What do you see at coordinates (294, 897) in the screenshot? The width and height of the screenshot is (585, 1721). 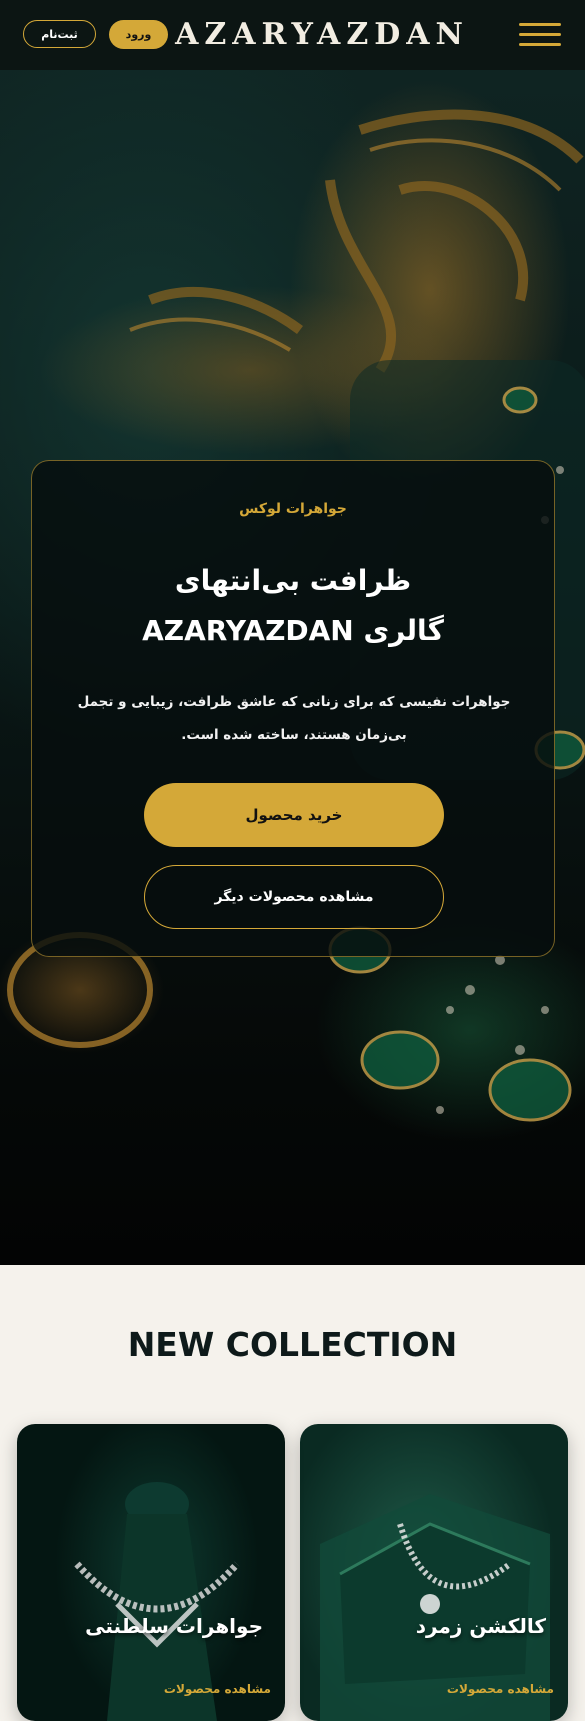 I see `view-more-products-button: مشاهده محصولات دیگر` at bounding box center [294, 897].